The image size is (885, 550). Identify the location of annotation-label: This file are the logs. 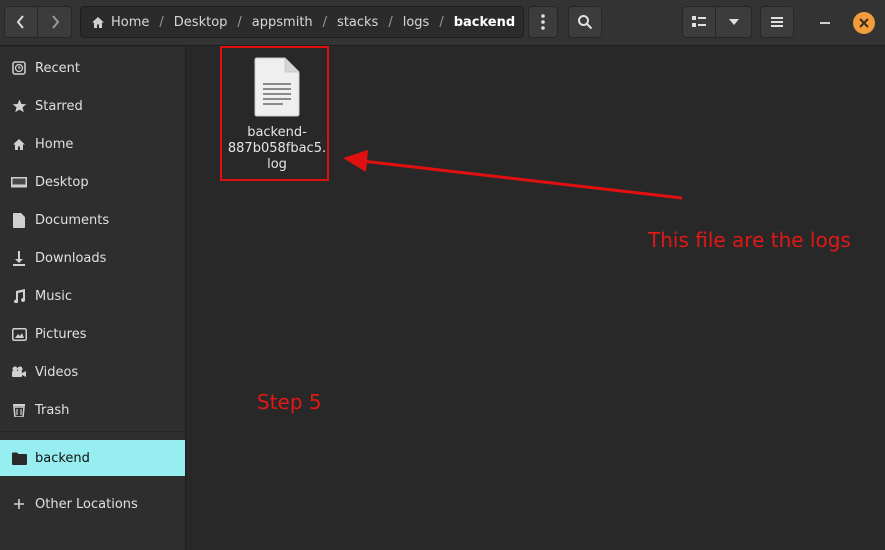
(749, 240).